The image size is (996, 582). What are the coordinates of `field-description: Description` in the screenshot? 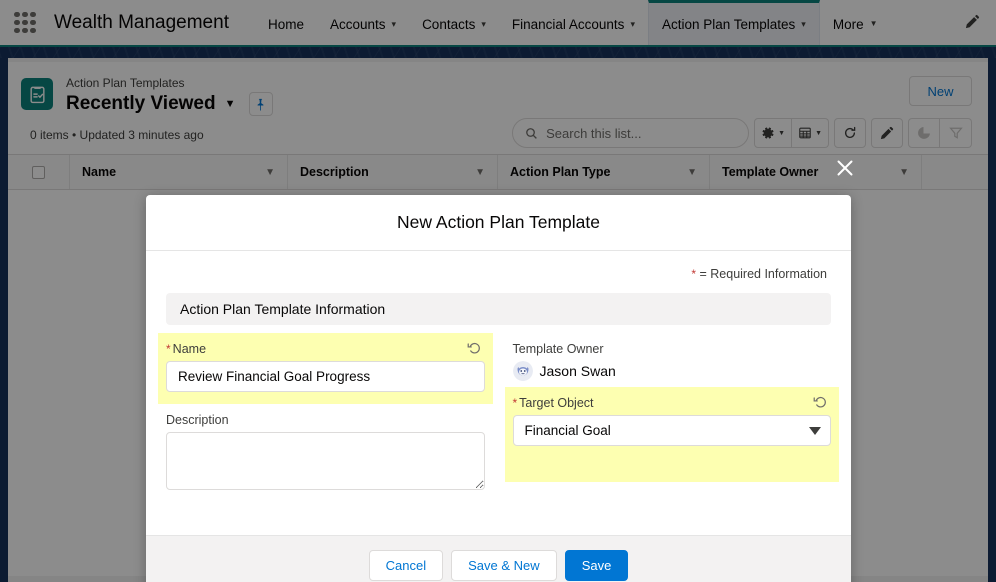 It's located at (325, 452).